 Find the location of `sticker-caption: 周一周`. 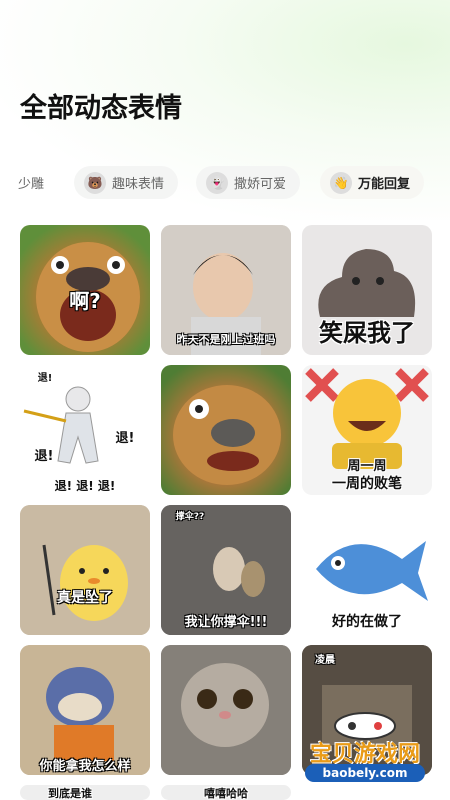

sticker-caption: 周一周 is located at coordinates (367, 466).